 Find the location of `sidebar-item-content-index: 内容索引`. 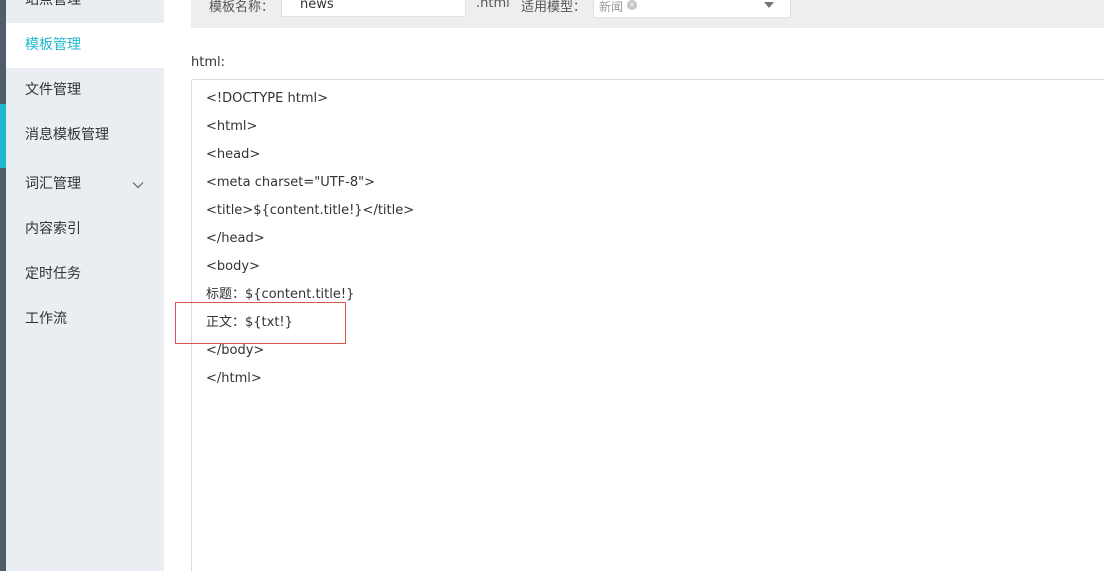

sidebar-item-content-index: 内容索引 is located at coordinates (85, 229).